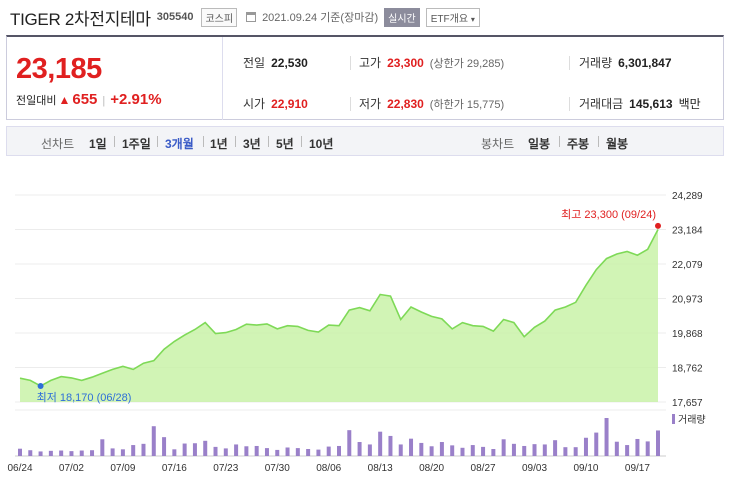 This screenshot has height=485, width=730. What do you see at coordinates (321, 143) in the screenshot?
I see `tab-10y: 10년` at bounding box center [321, 143].